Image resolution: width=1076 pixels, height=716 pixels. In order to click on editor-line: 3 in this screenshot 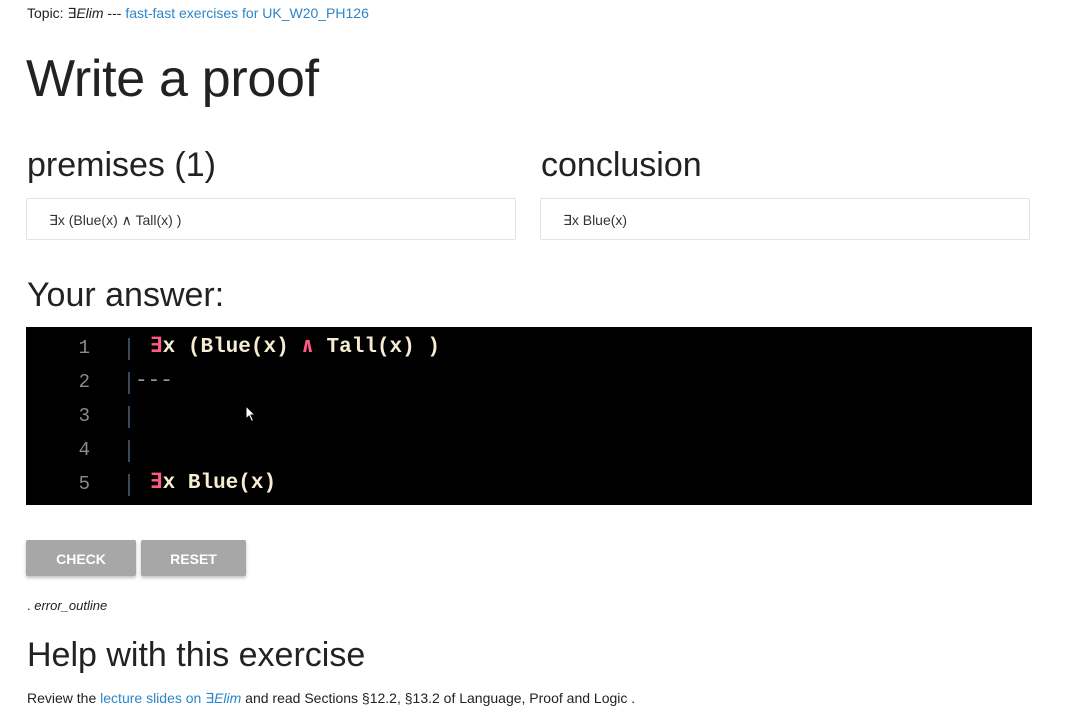, I will do `click(529, 416)`.